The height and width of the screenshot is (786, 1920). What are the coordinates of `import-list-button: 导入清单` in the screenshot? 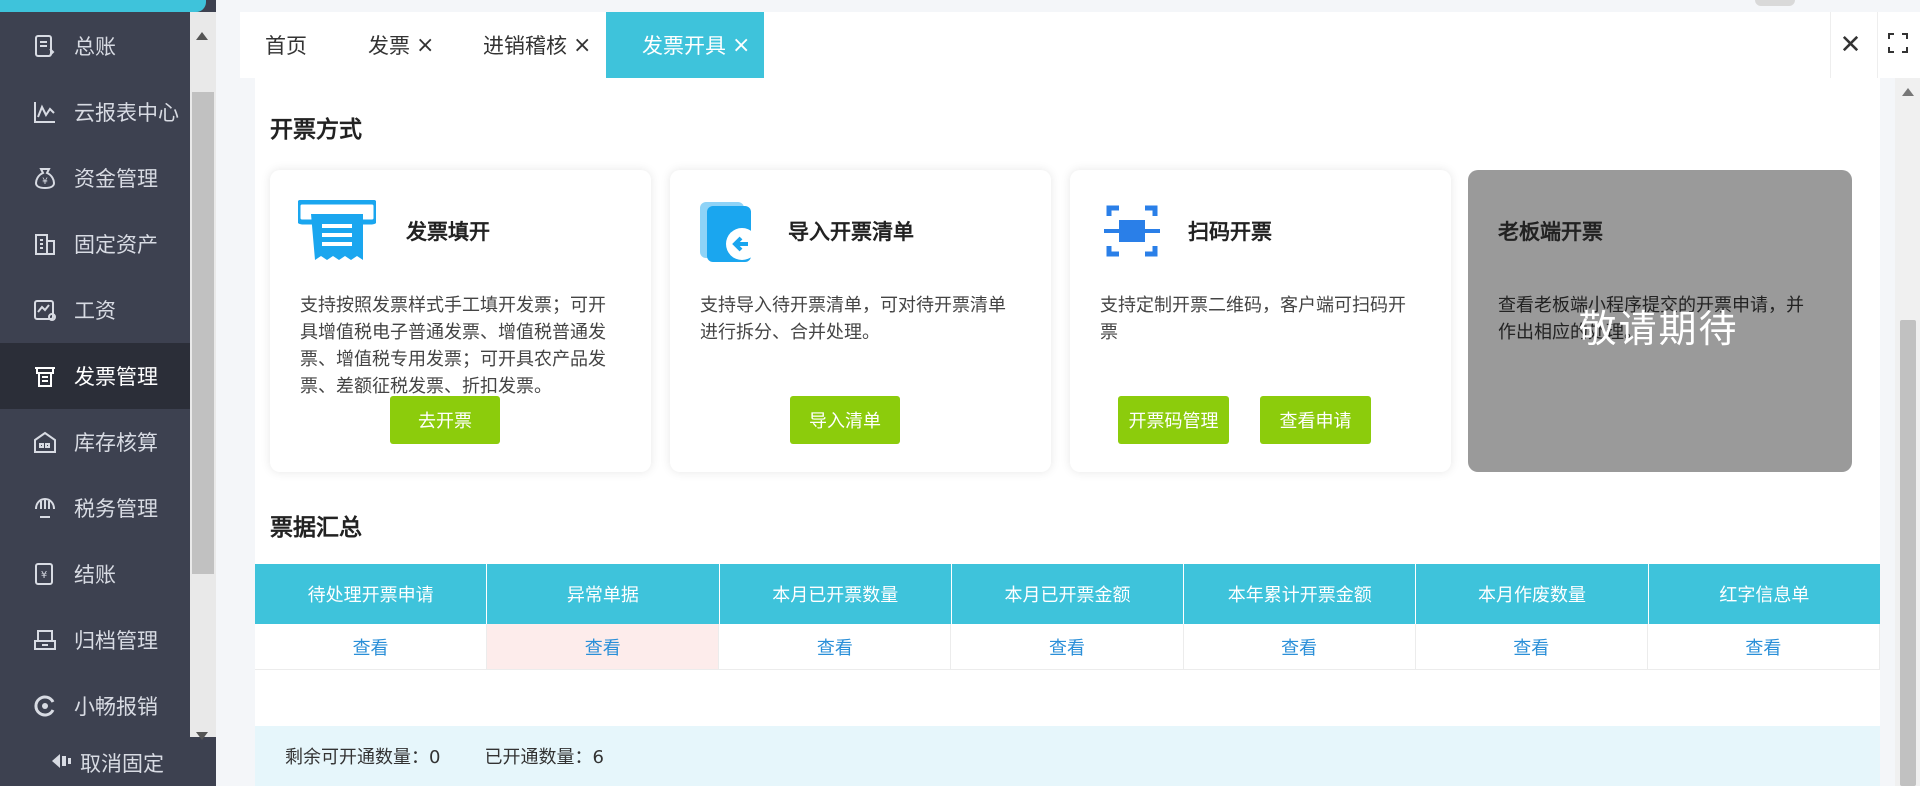 It's located at (845, 420).